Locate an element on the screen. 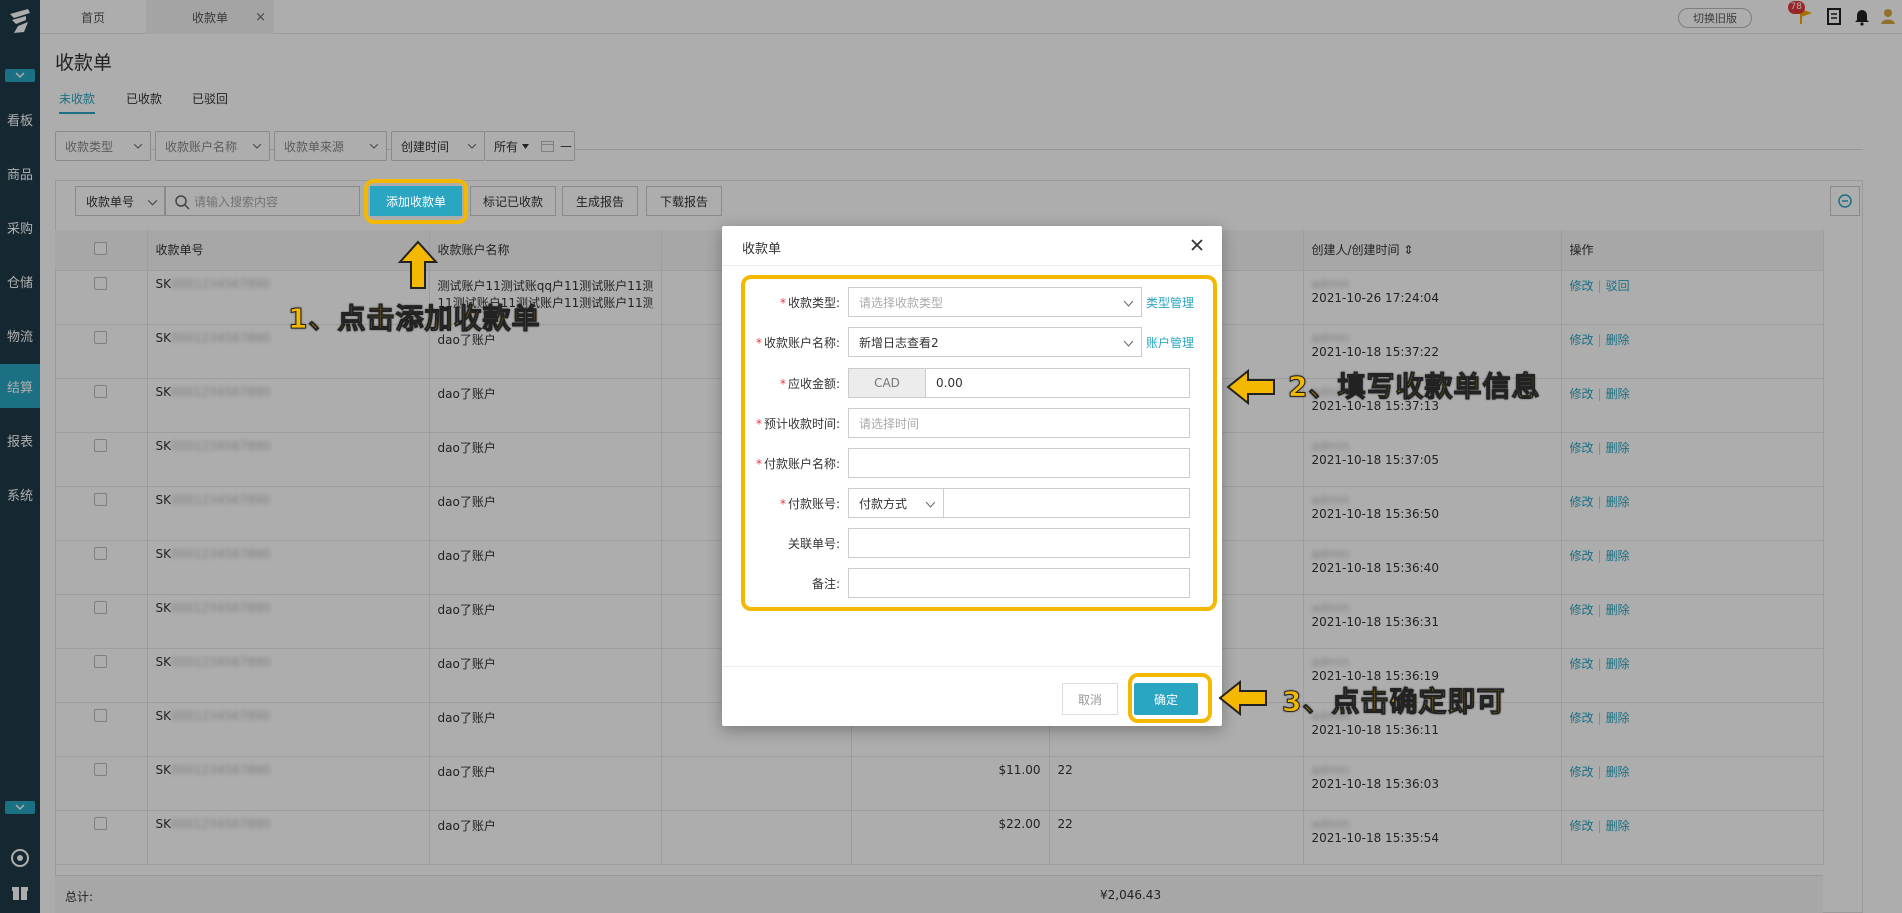 Image resolution: width=1902 pixels, height=913 pixels. annotation-step1: 1、点击添加收款单 is located at coordinates (414, 319).